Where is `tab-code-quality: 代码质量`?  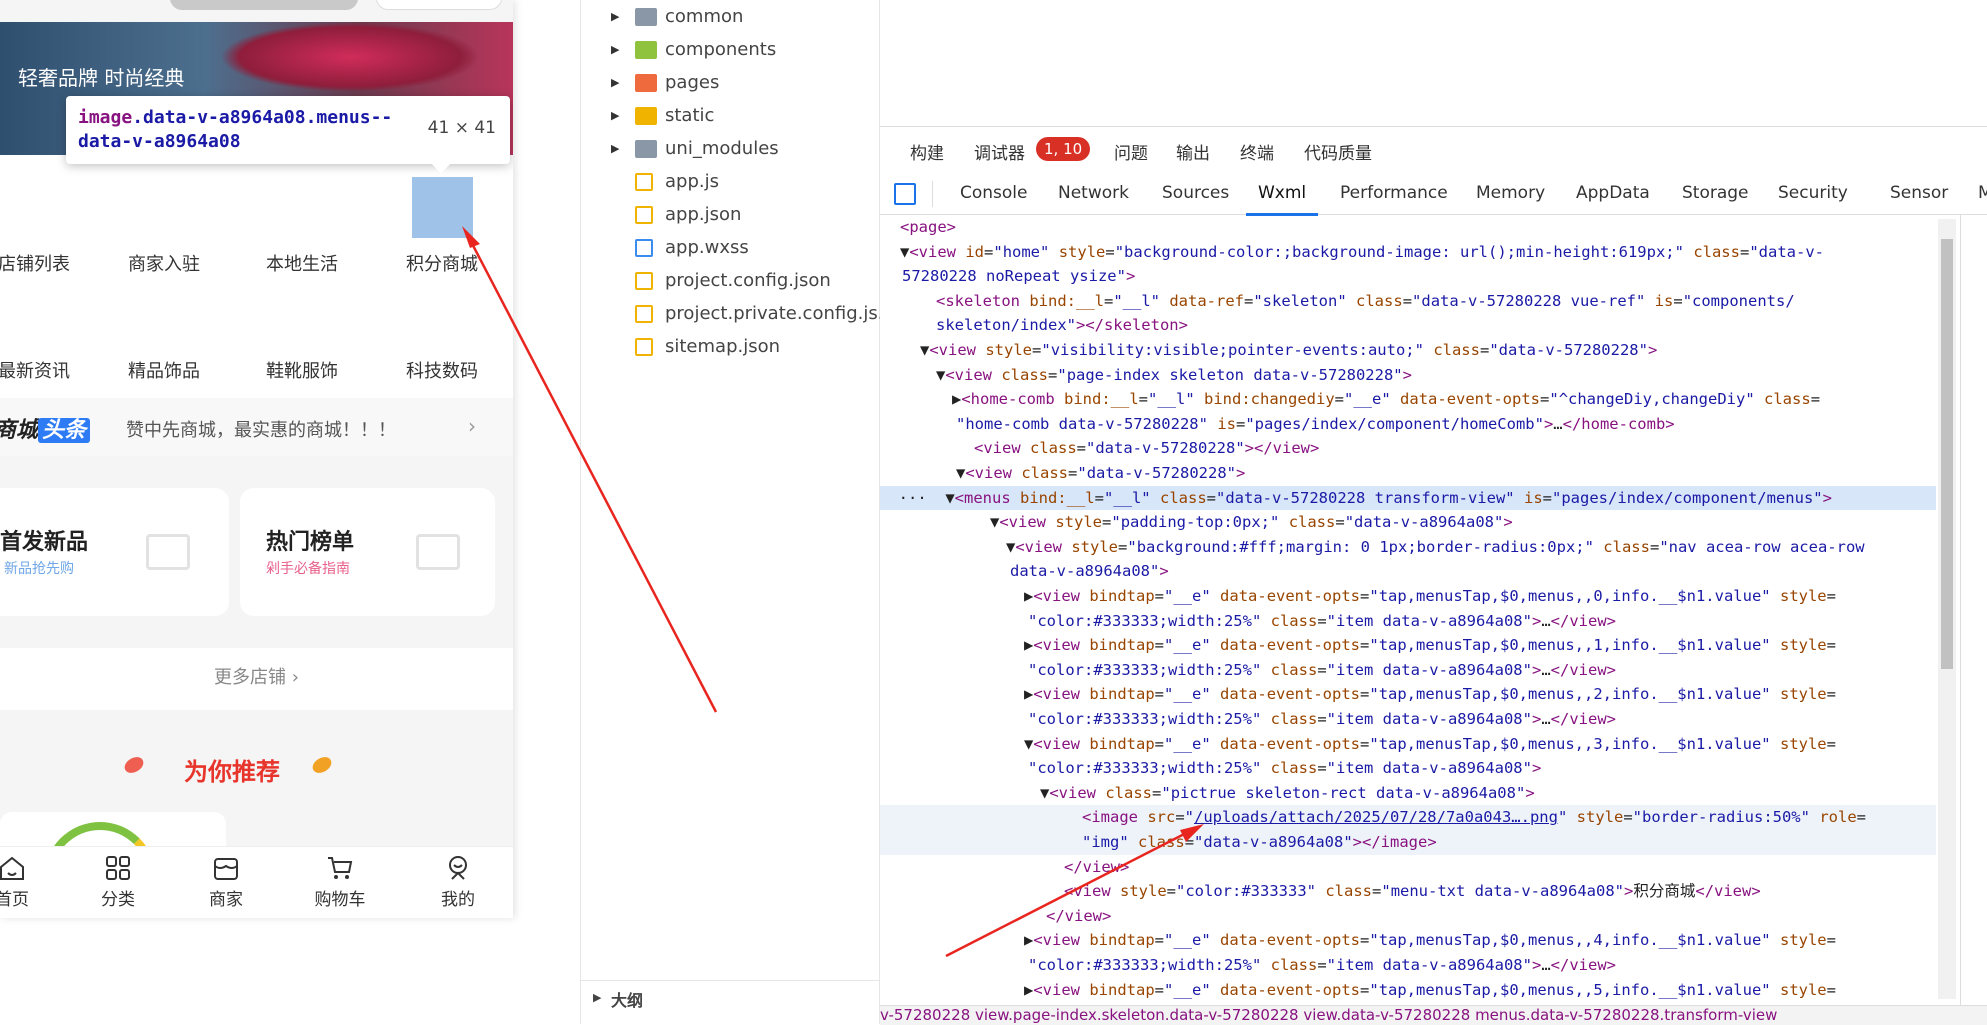
tab-code-quality: 代码质量 is located at coordinates (1338, 151).